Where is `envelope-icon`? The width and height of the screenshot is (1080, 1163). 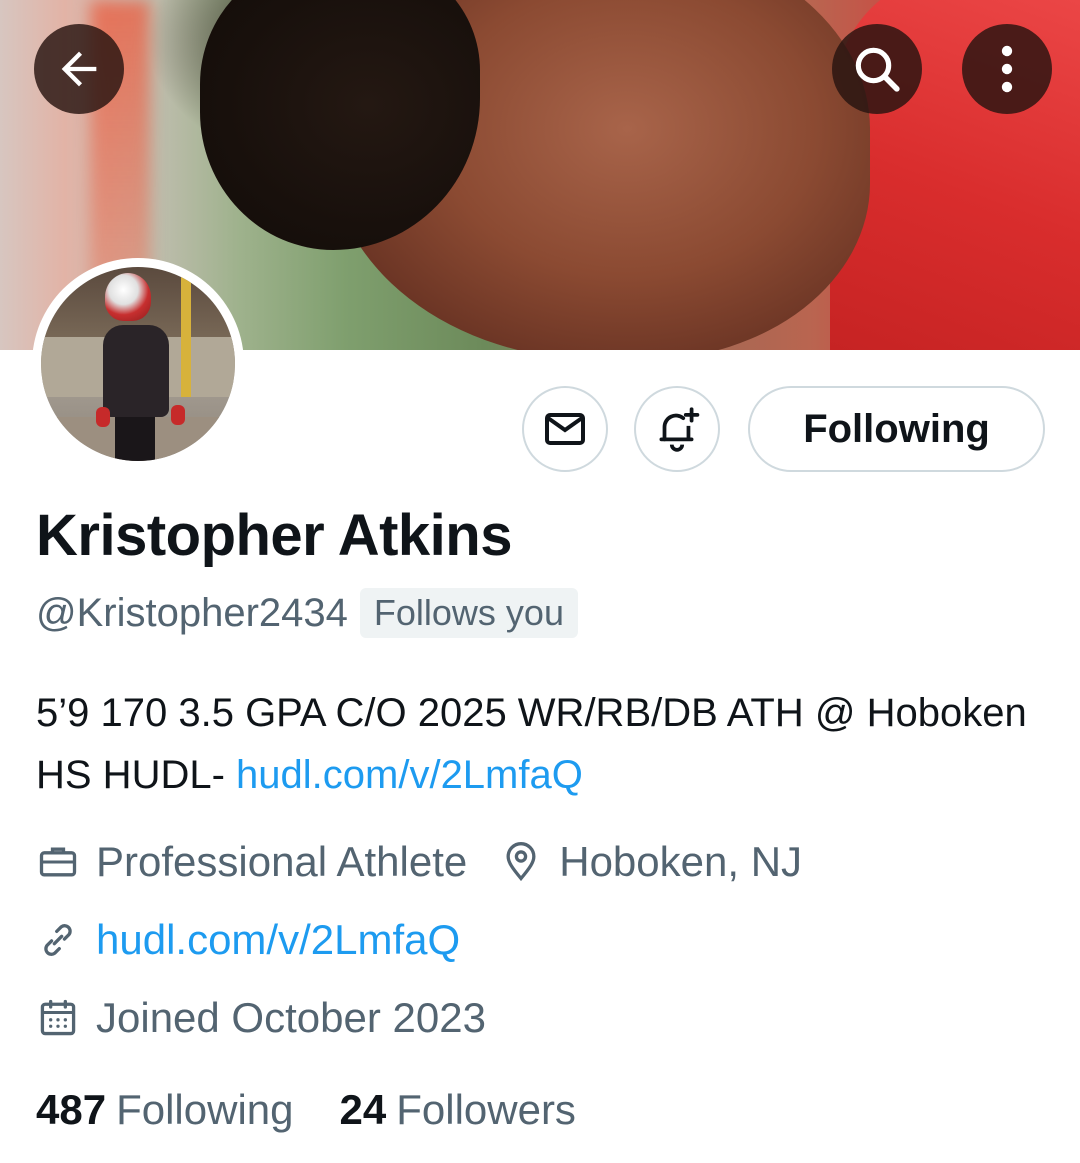
envelope-icon is located at coordinates (565, 429).